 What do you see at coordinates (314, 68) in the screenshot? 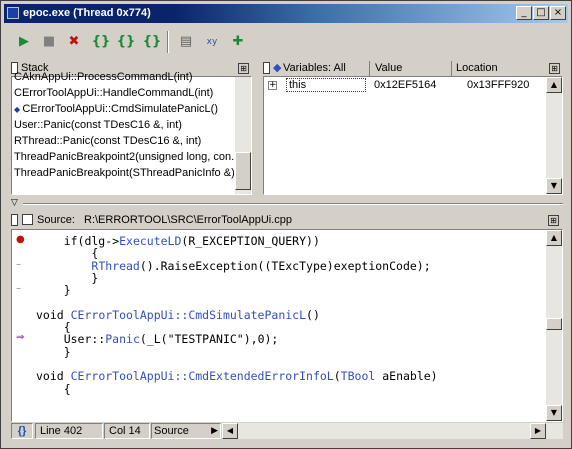
I see `variables-title: Variables: All` at bounding box center [314, 68].